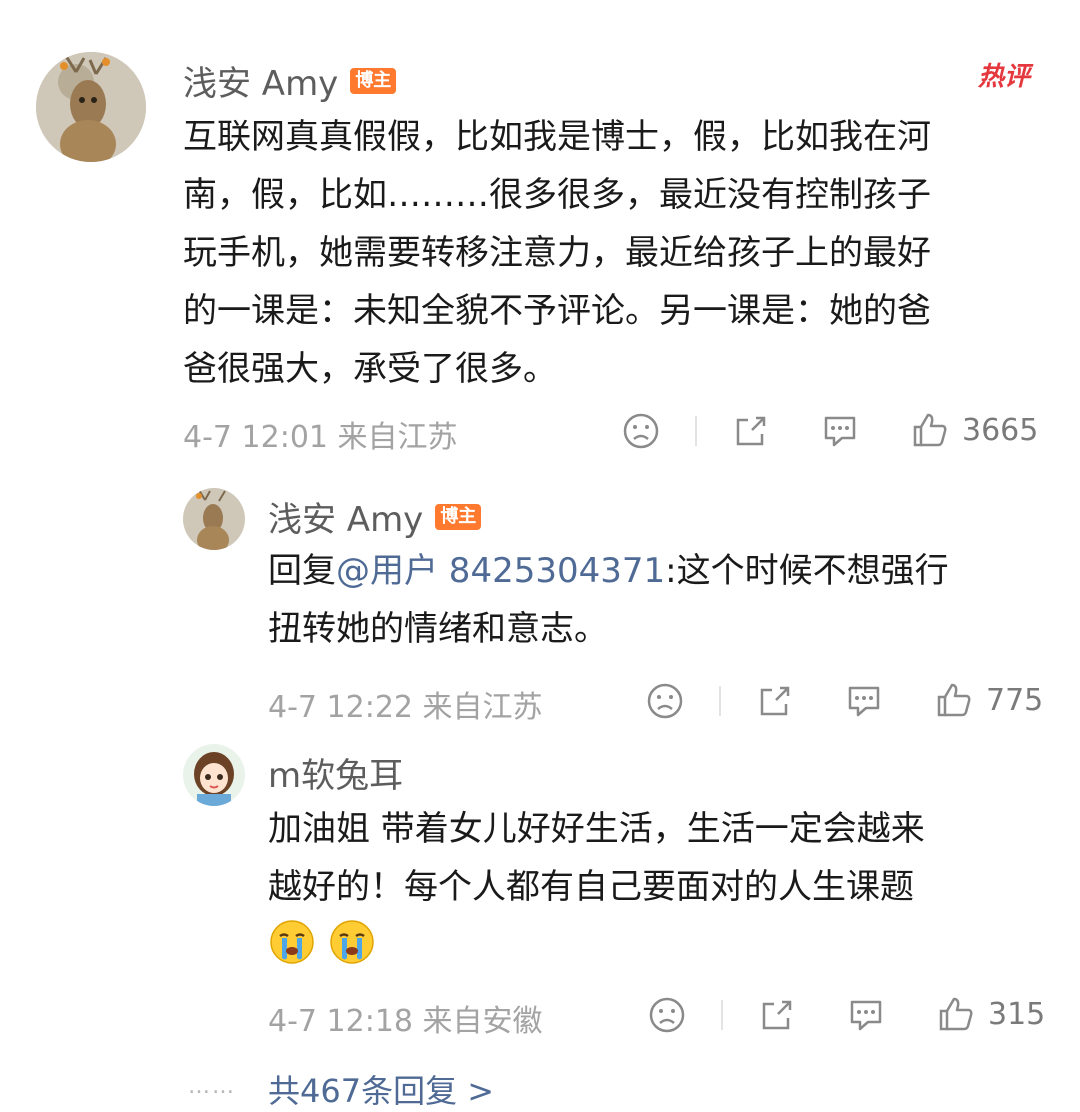 The height and width of the screenshot is (1112, 1080). I want to click on comment-line: 南，假，比如………很多很多，最近没有控制孩子, so click(557, 195).